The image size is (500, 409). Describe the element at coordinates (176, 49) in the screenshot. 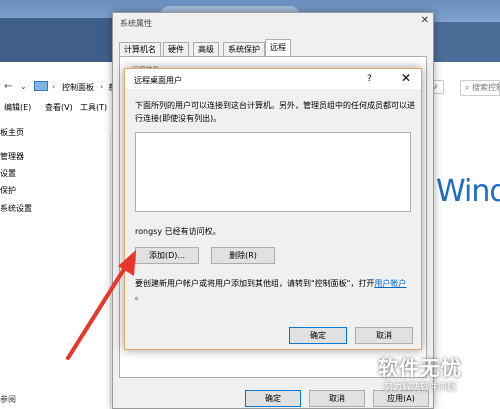

I see `tab-hardware: 硬件` at that location.